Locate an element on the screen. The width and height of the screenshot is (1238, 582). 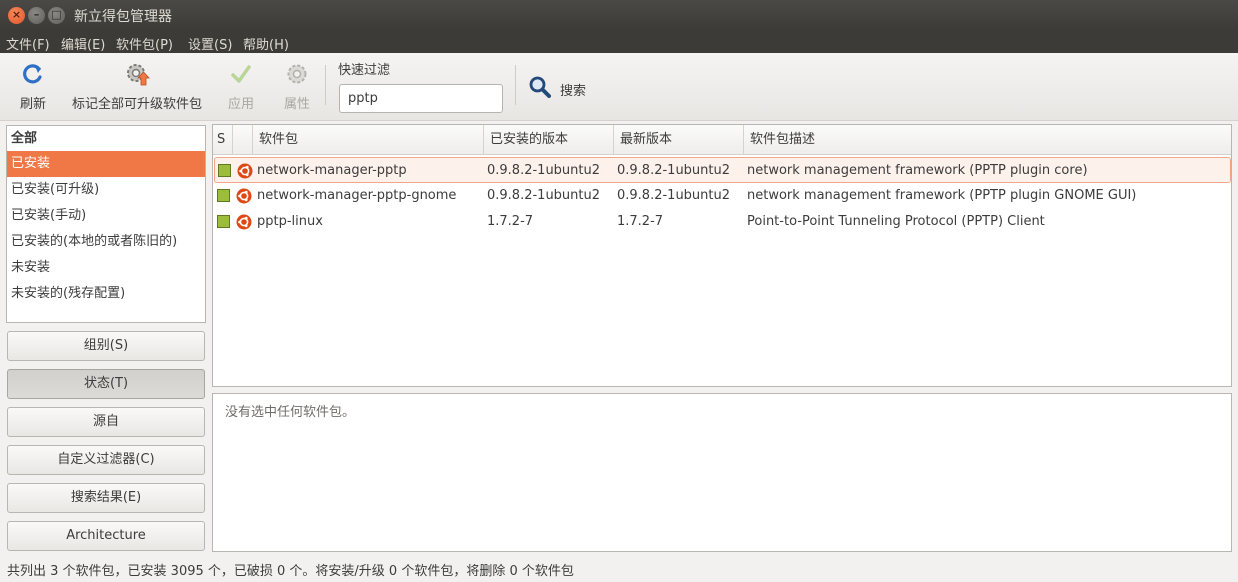
package-name: pptp-linux is located at coordinates (290, 221).